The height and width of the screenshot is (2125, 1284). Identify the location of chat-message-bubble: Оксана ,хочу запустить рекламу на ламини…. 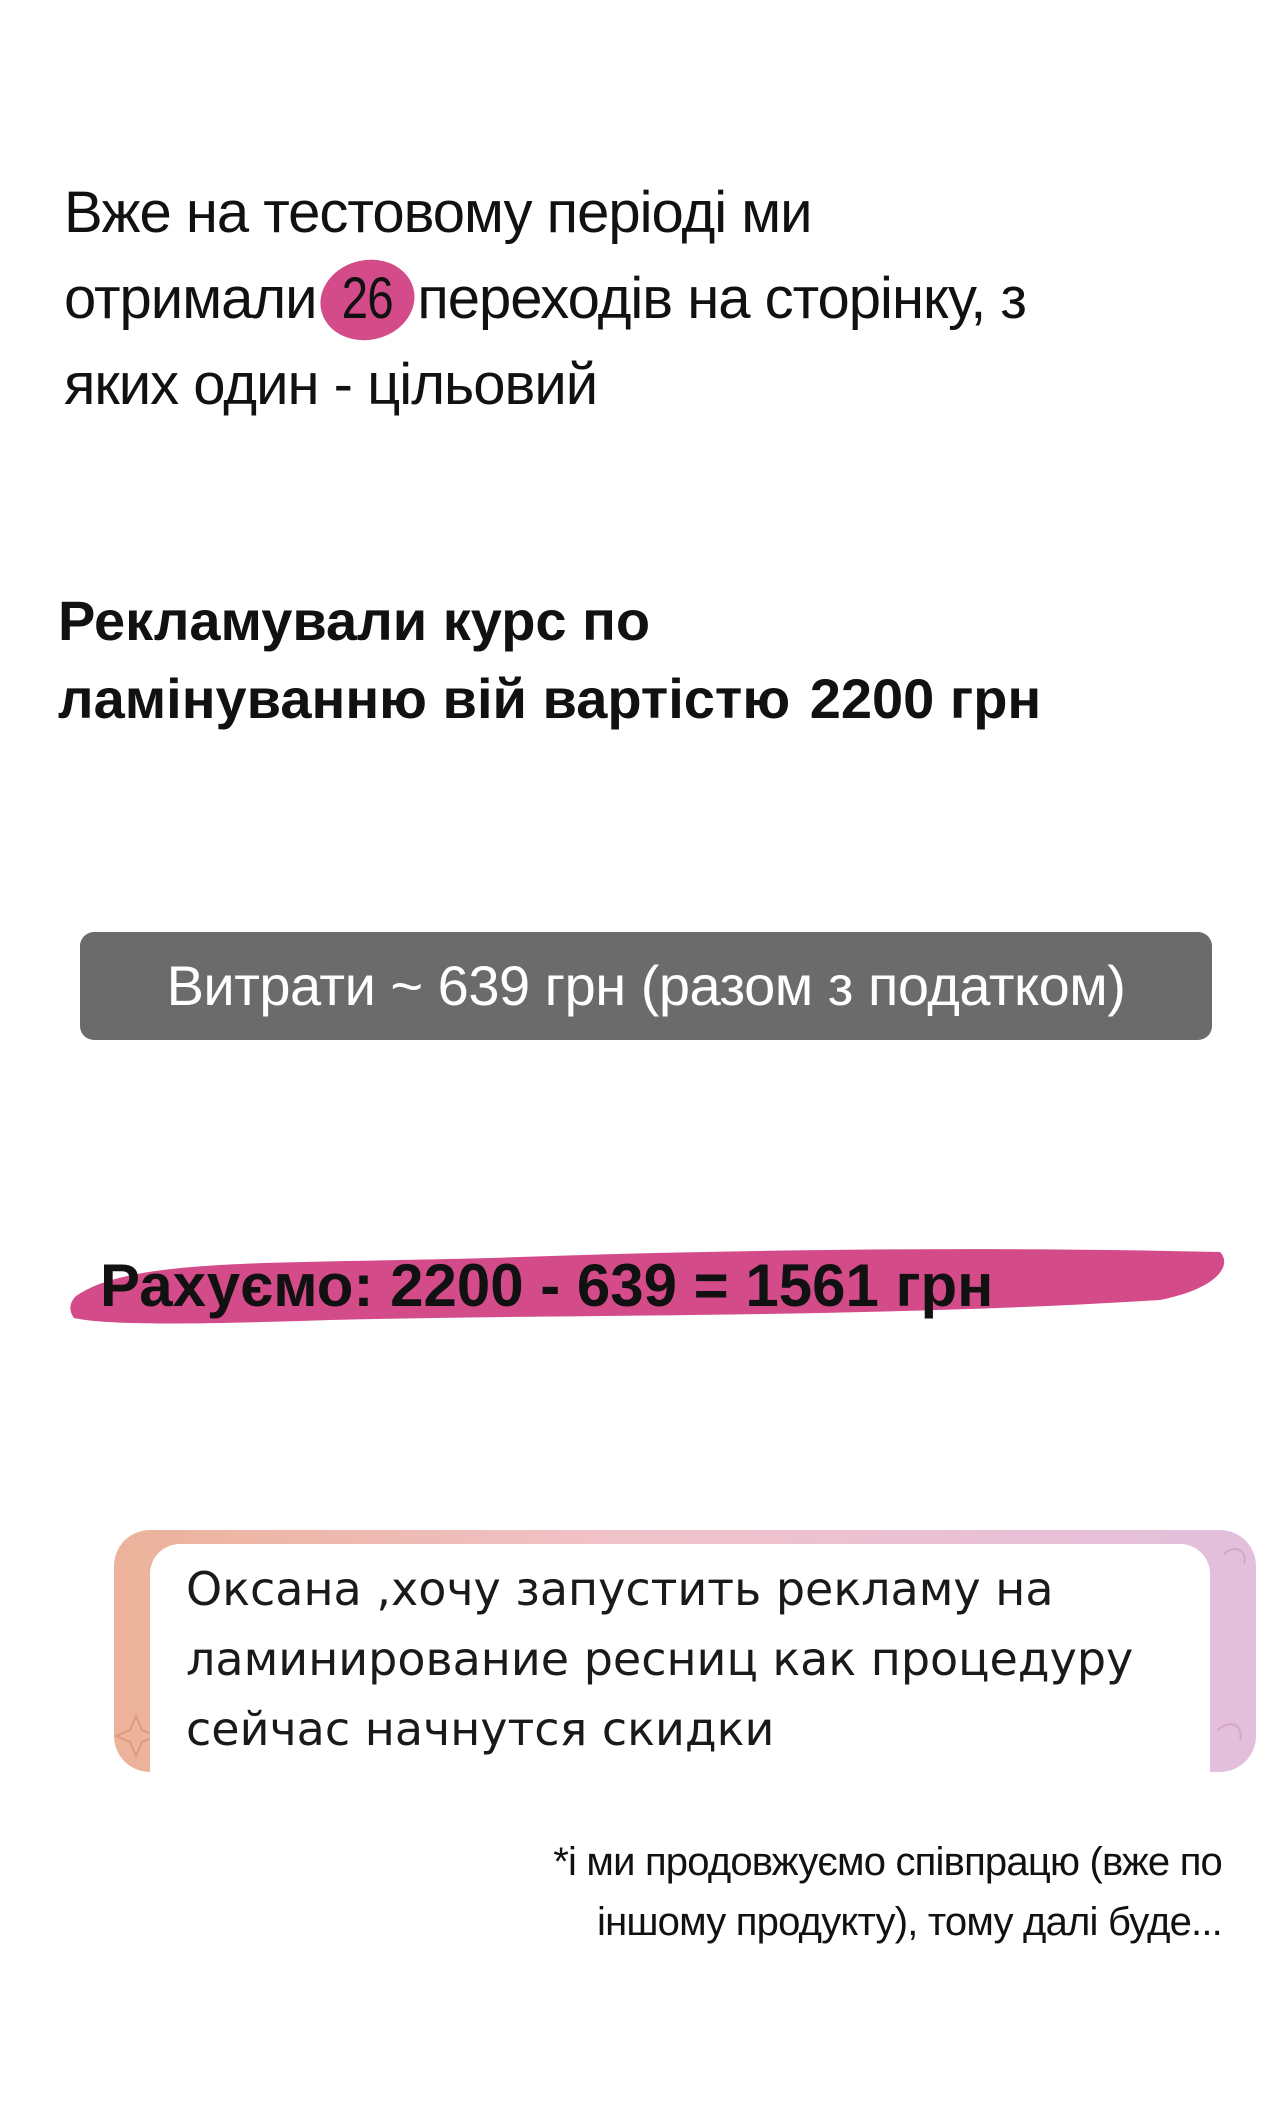
(680, 1658).